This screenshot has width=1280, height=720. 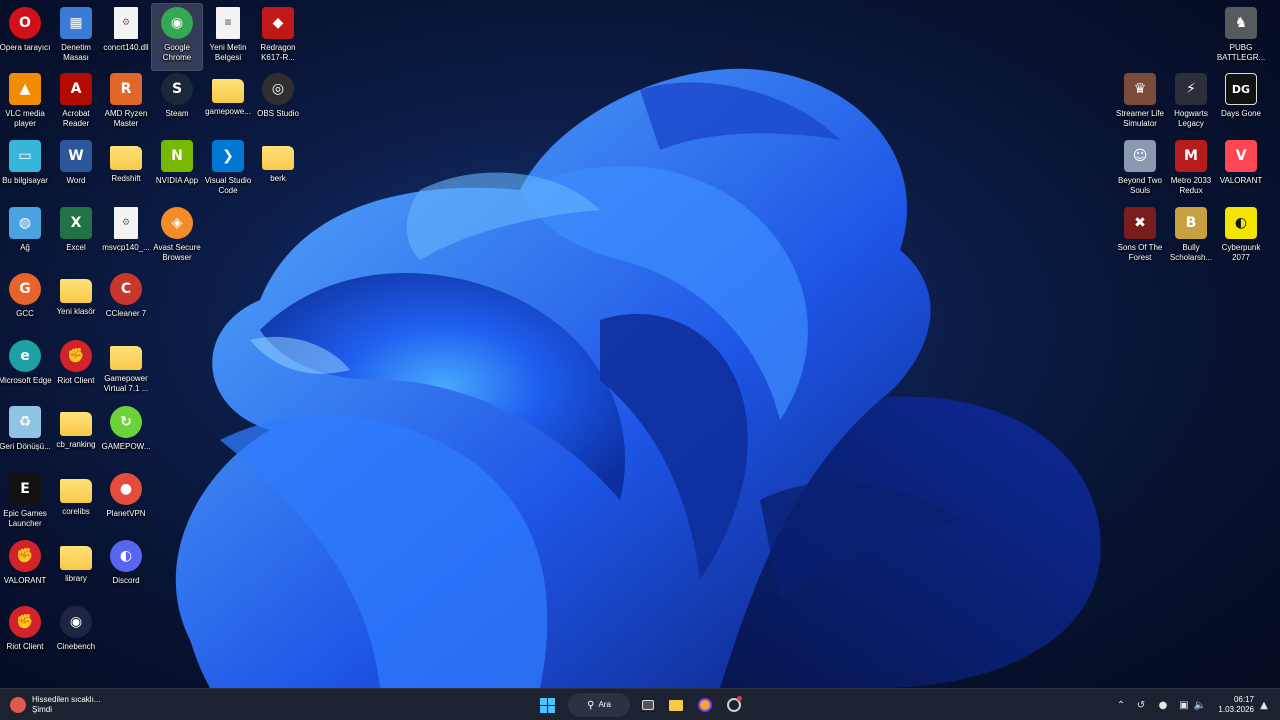 What do you see at coordinates (1241, 156) in the screenshot?
I see `valorant-icon: V` at bounding box center [1241, 156].